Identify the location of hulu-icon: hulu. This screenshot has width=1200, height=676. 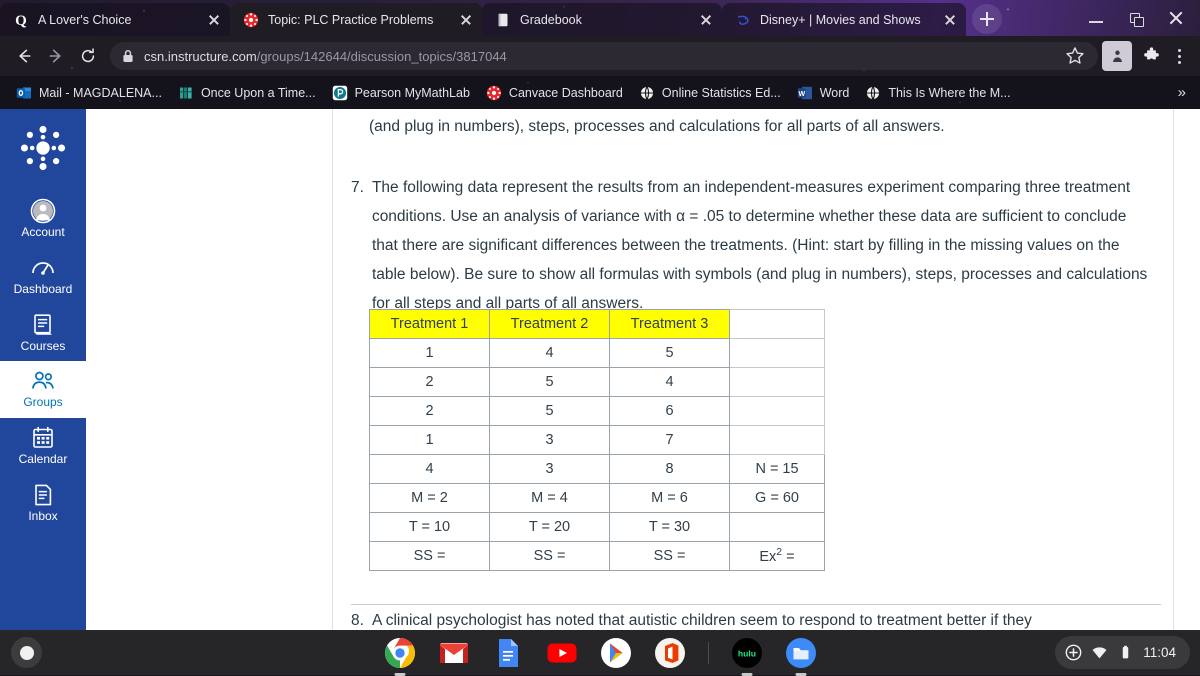
(747, 653).